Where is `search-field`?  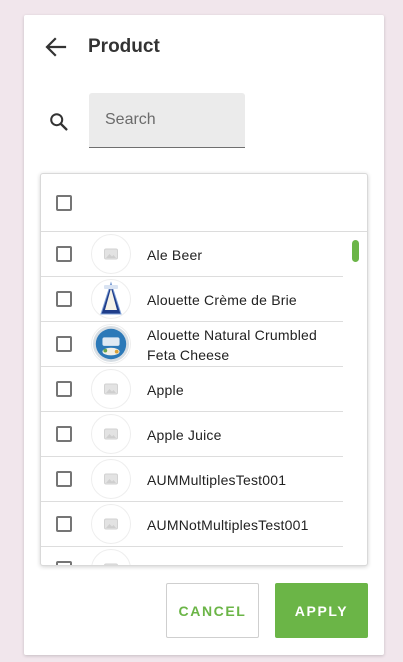 search-field is located at coordinates (167, 120).